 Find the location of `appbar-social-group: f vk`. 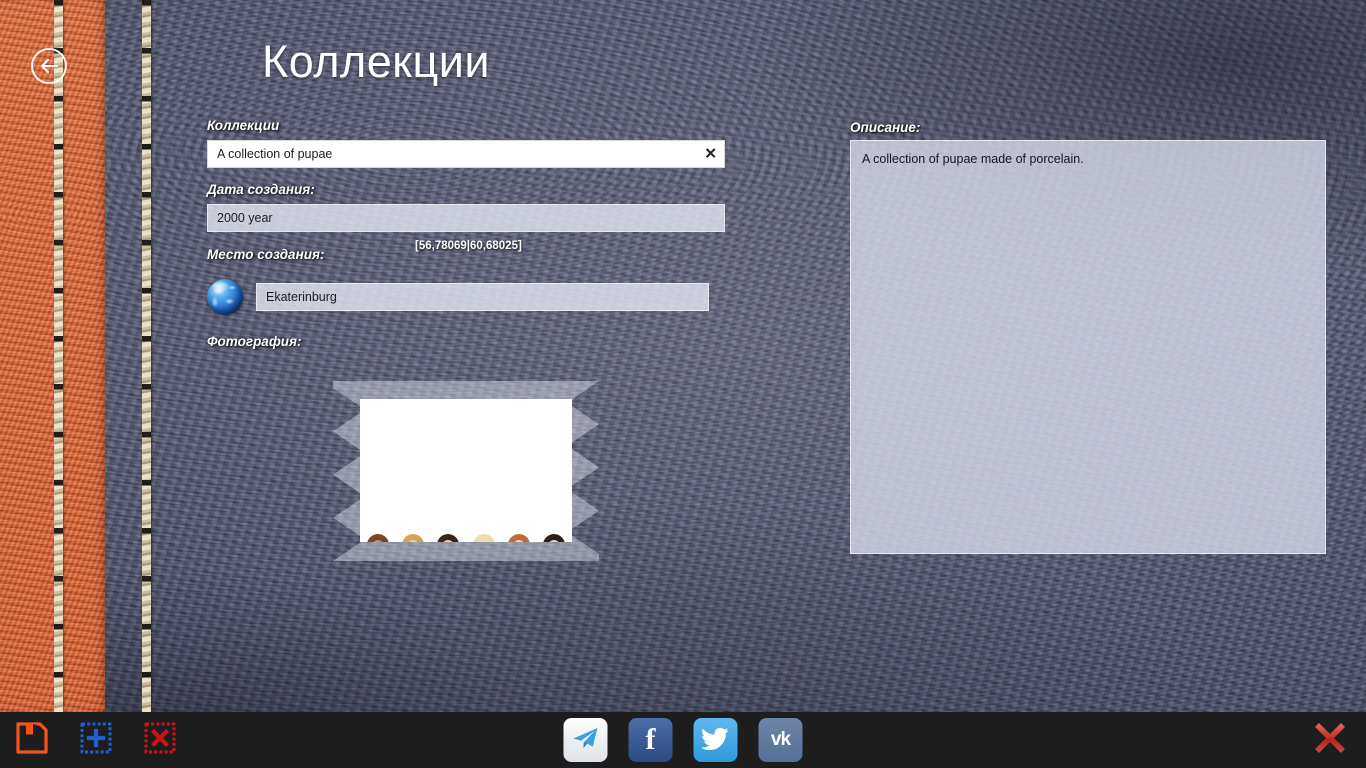

appbar-social-group: f vk is located at coordinates (683, 740).